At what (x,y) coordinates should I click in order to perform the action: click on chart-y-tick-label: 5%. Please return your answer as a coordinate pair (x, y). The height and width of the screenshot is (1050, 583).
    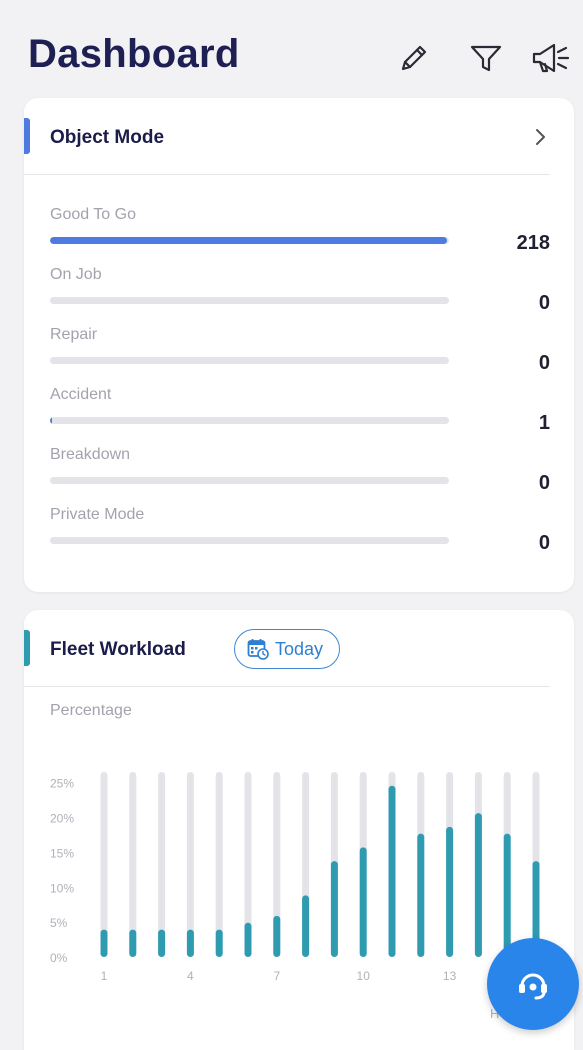
    Looking at the image, I should click on (59, 923).